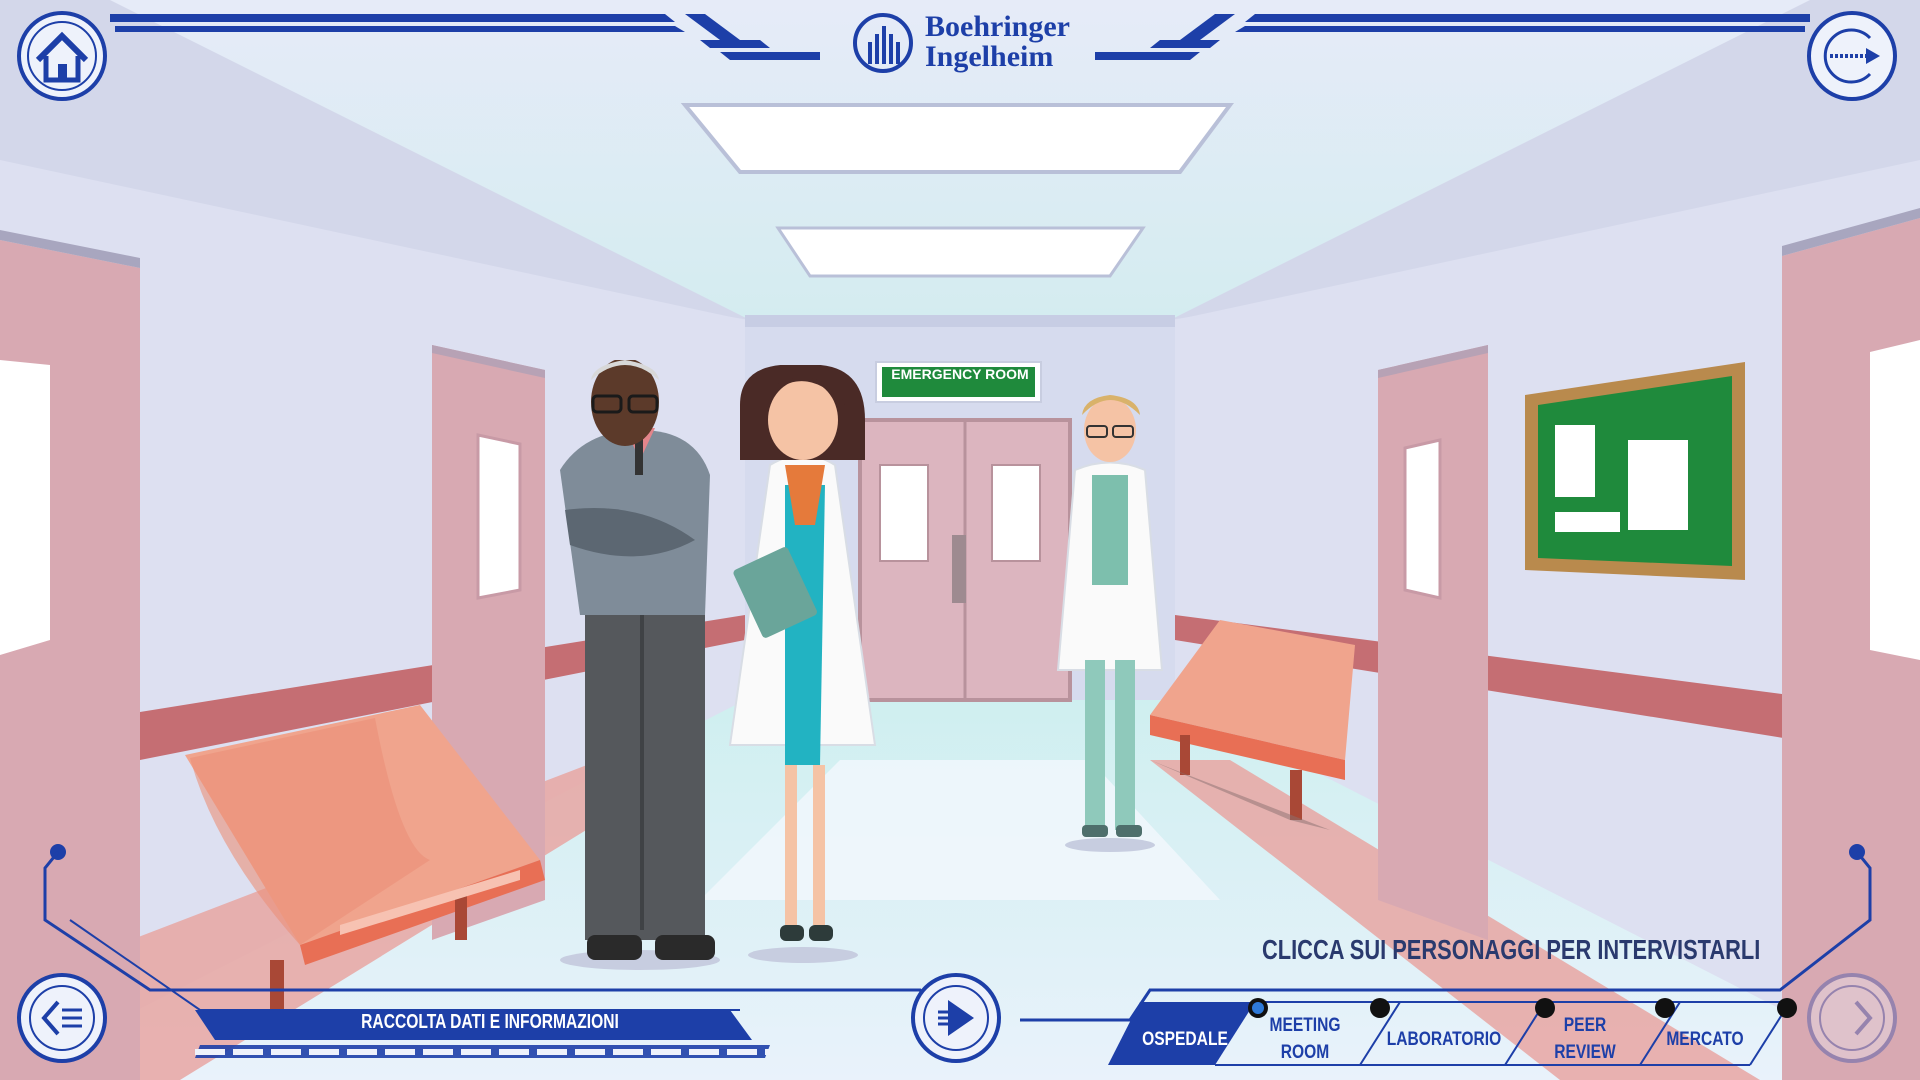 The image size is (1920, 1080). I want to click on emergency-room-sign: EMERGENCY ROOM, so click(960, 374).